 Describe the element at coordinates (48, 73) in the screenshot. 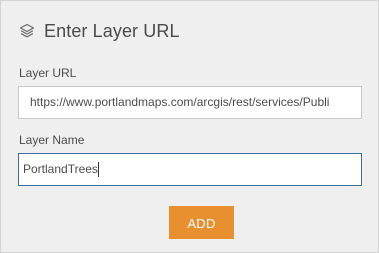

I see `layer-url-label: Layer URL` at that location.